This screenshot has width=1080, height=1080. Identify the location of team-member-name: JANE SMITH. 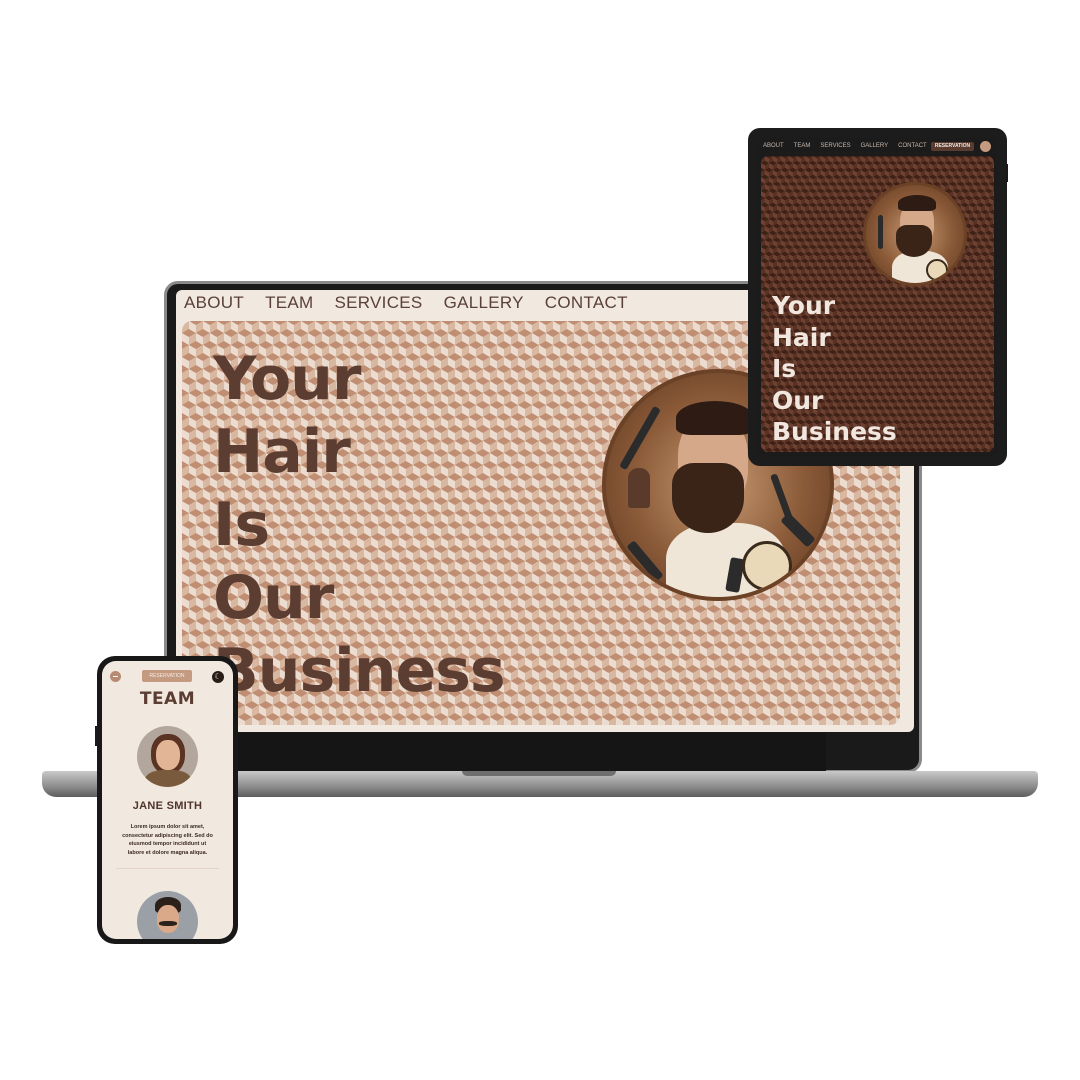
(167, 806).